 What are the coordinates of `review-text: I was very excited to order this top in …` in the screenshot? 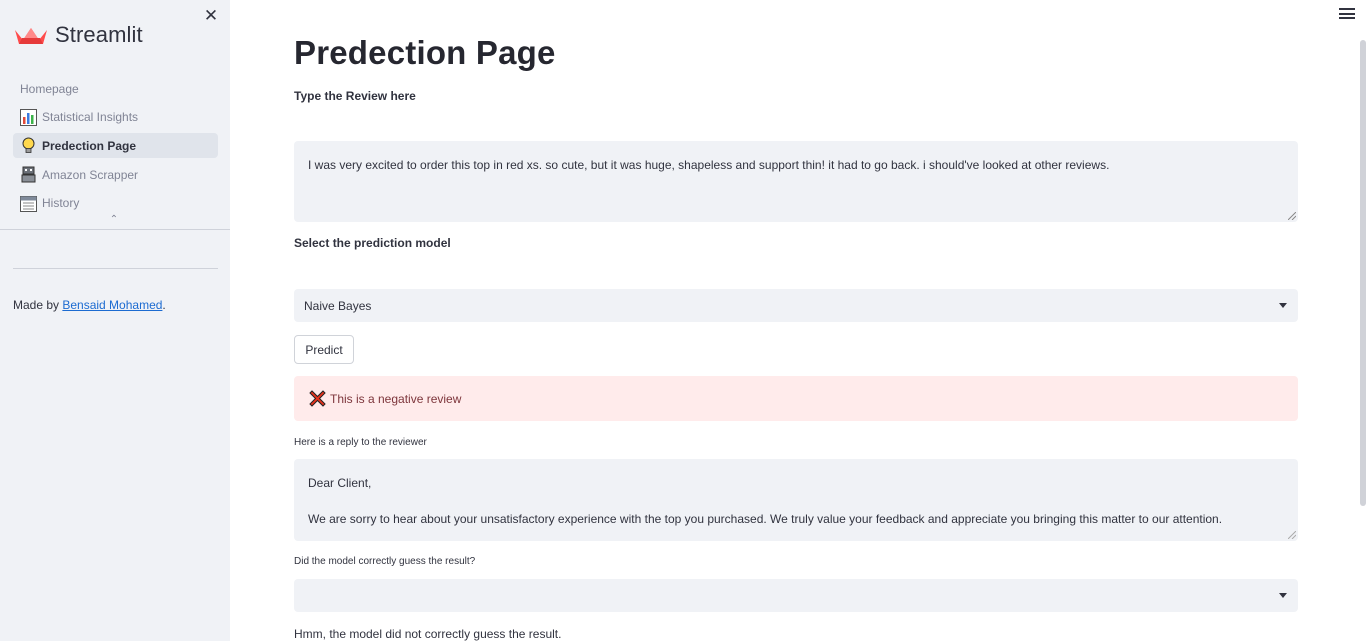 It's located at (709, 165).